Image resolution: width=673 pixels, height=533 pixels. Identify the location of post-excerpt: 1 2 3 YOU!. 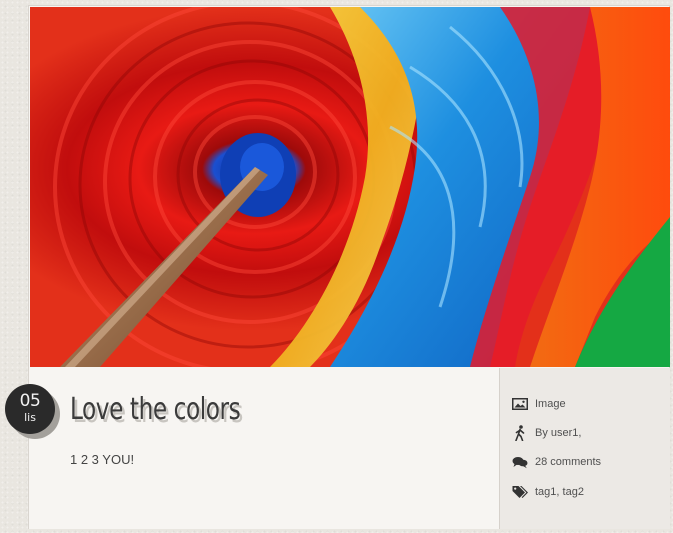
(102, 459).